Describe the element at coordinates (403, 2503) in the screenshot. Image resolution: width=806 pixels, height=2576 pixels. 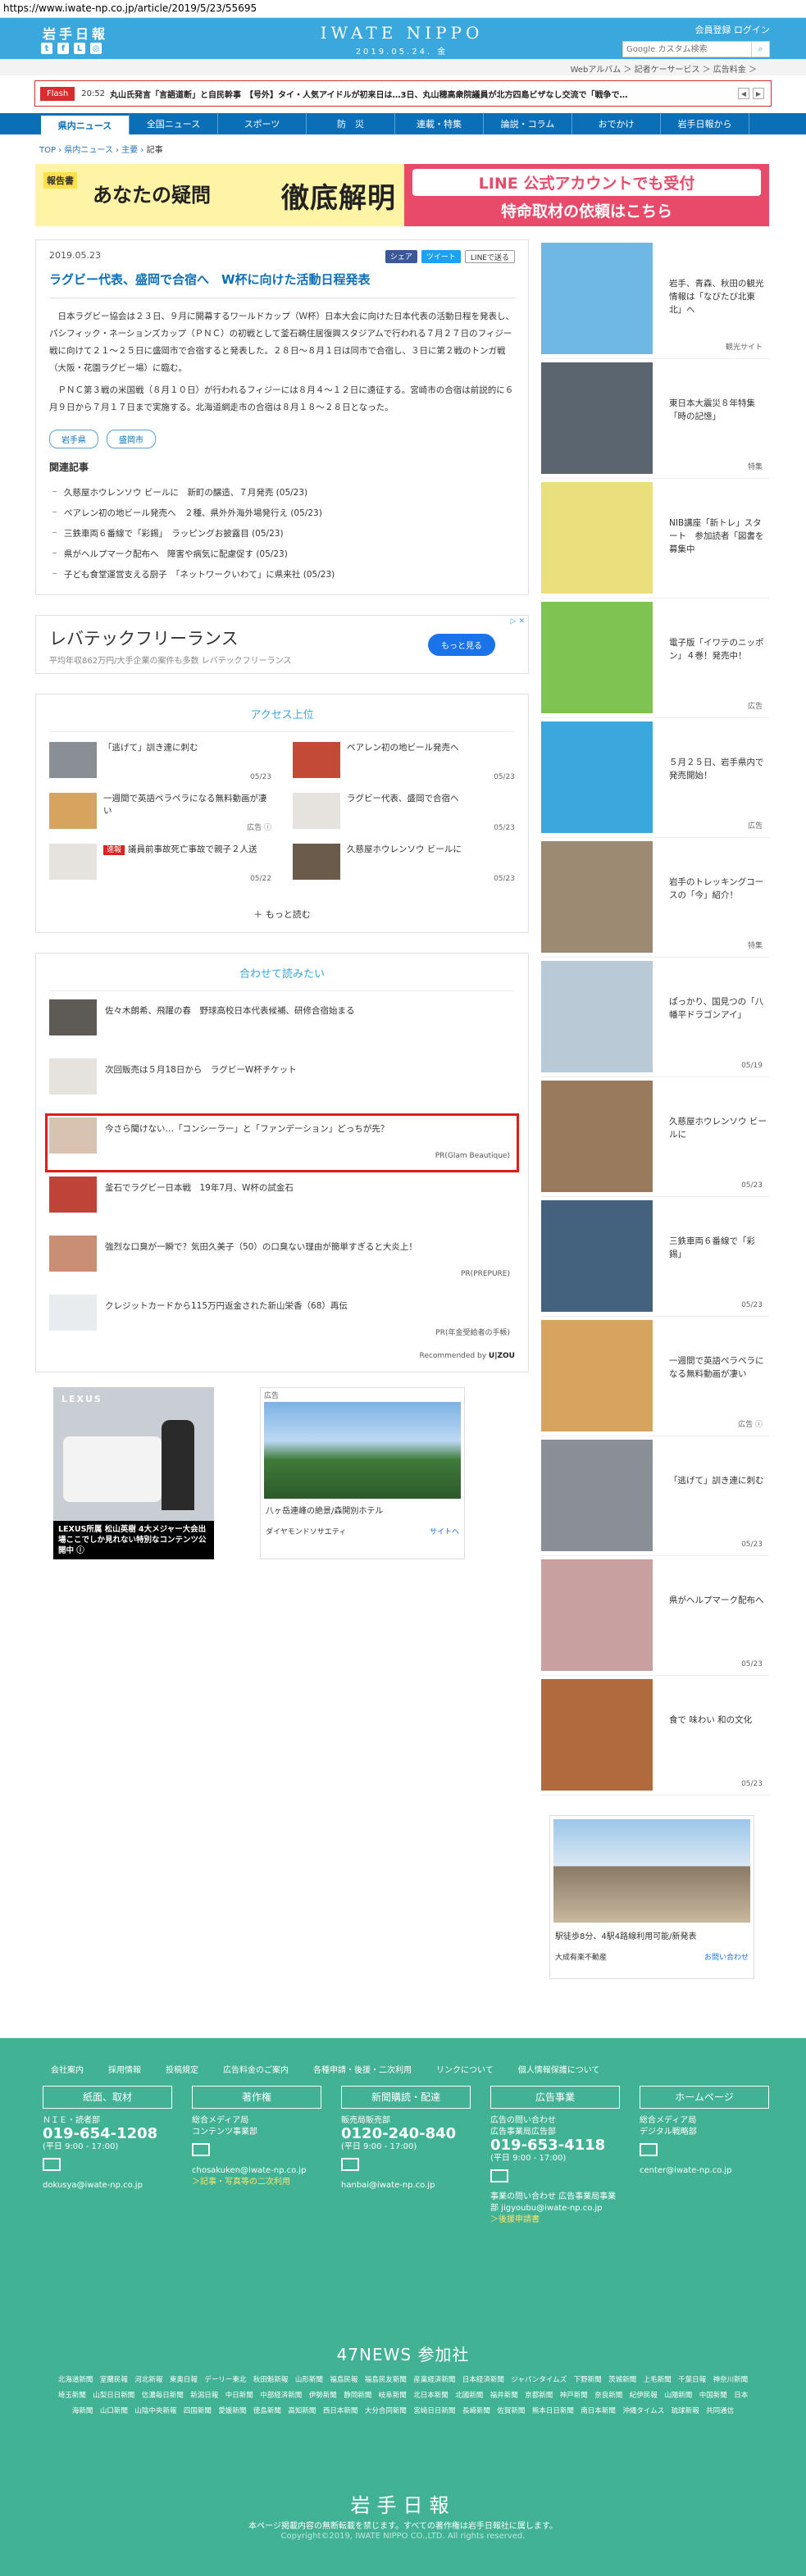
I see `footer-logo: 岩手日報` at that location.